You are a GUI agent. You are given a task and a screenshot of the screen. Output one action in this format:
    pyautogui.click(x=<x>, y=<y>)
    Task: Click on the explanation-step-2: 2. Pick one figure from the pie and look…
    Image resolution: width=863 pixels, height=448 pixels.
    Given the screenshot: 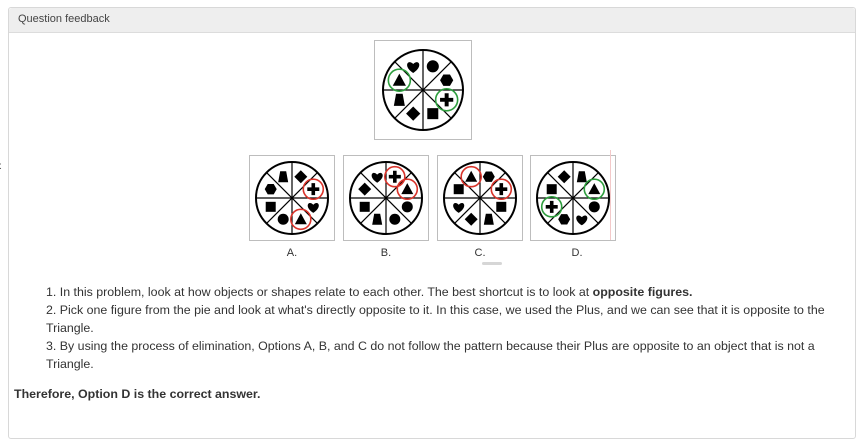 What is the action you would take?
    pyautogui.click(x=435, y=319)
    